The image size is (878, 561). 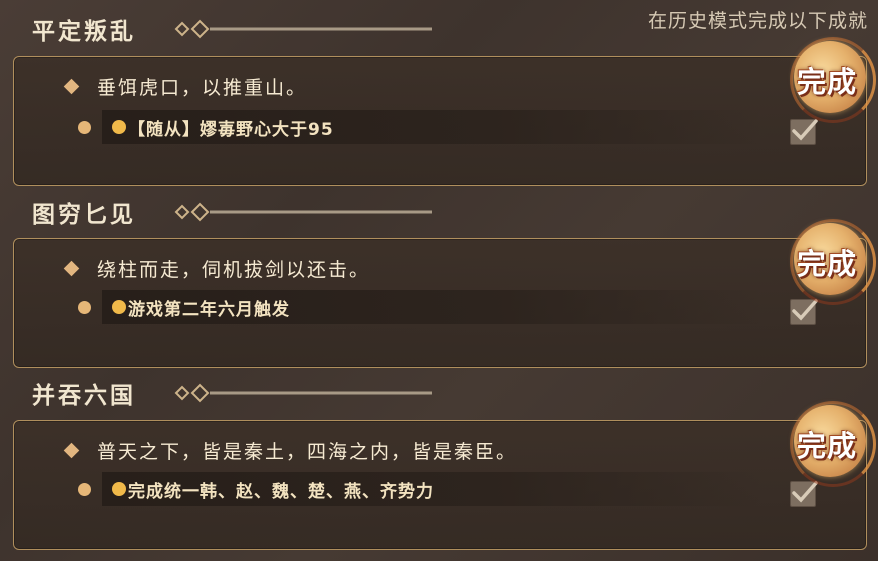 What do you see at coordinates (432, 307) in the screenshot?
I see `condition-bar: 游戏第二年六月触发` at bounding box center [432, 307].